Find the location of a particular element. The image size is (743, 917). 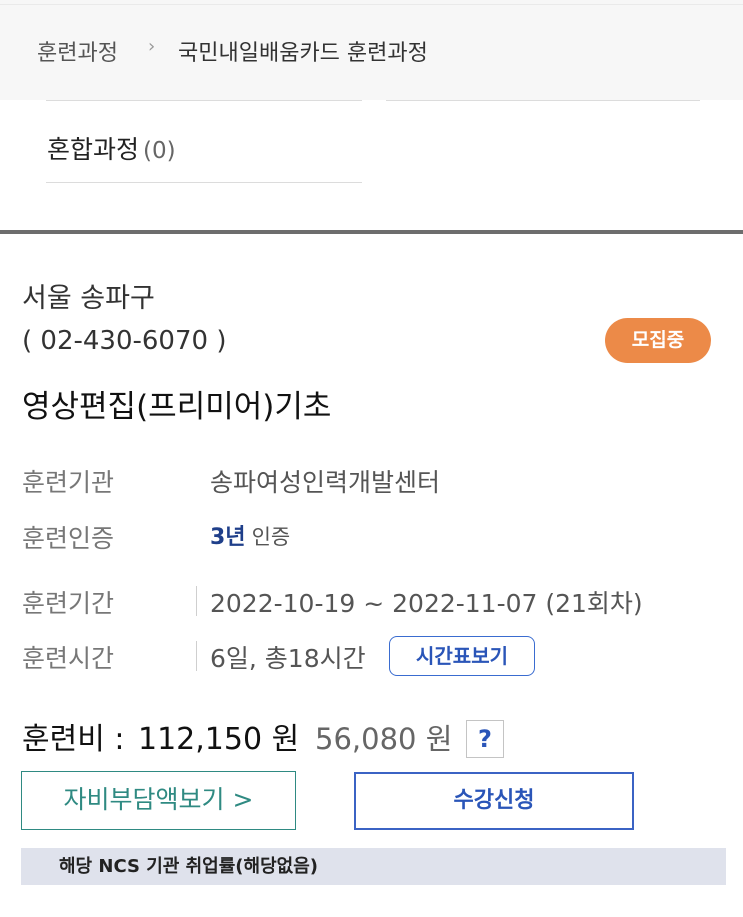

category-label: 혼합과정 is located at coordinates (93, 149).